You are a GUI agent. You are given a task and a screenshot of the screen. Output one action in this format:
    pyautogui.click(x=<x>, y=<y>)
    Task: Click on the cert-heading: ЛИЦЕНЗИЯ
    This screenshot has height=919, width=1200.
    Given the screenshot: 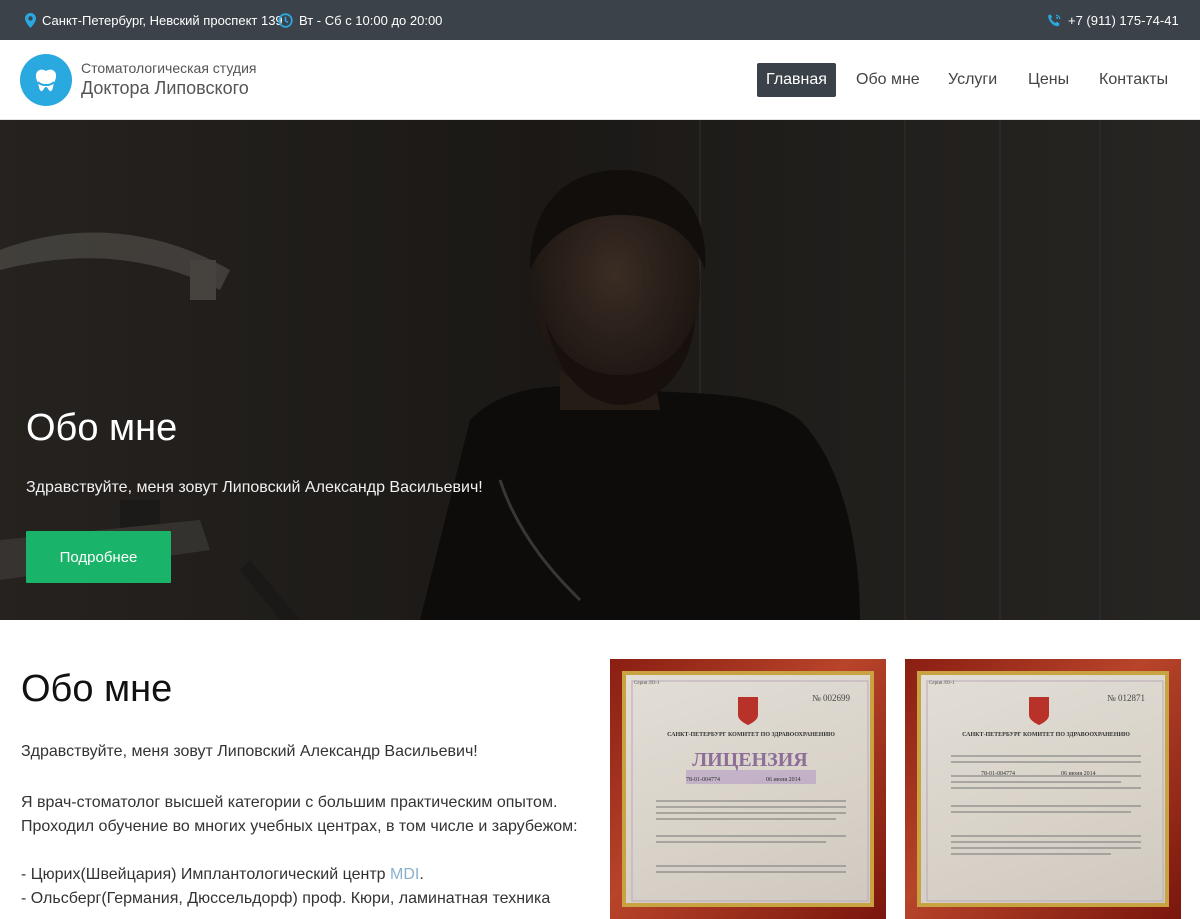 What is the action you would take?
    pyautogui.click(x=750, y=760)
    